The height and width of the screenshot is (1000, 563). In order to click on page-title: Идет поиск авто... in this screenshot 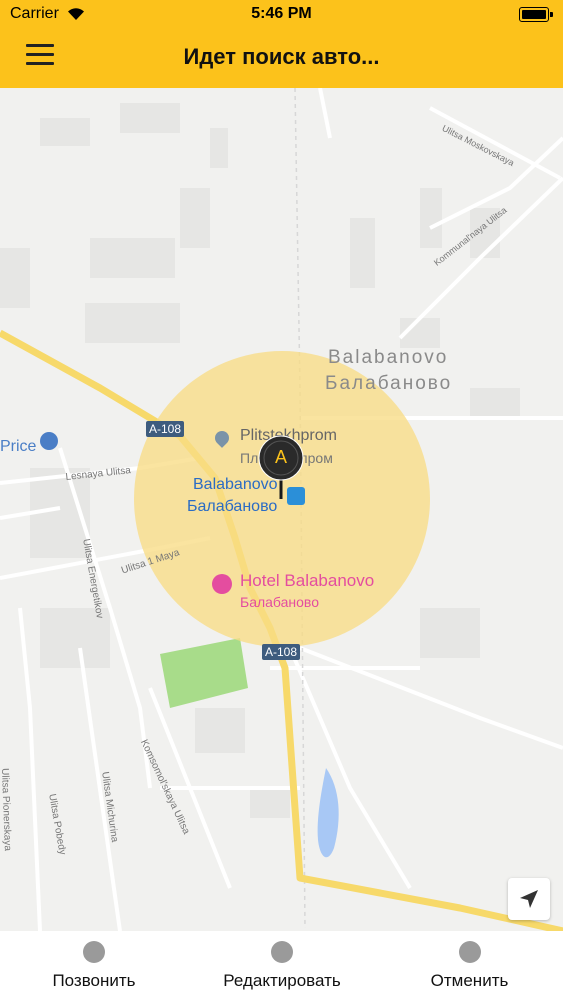, I will do `click(281, 56)`.